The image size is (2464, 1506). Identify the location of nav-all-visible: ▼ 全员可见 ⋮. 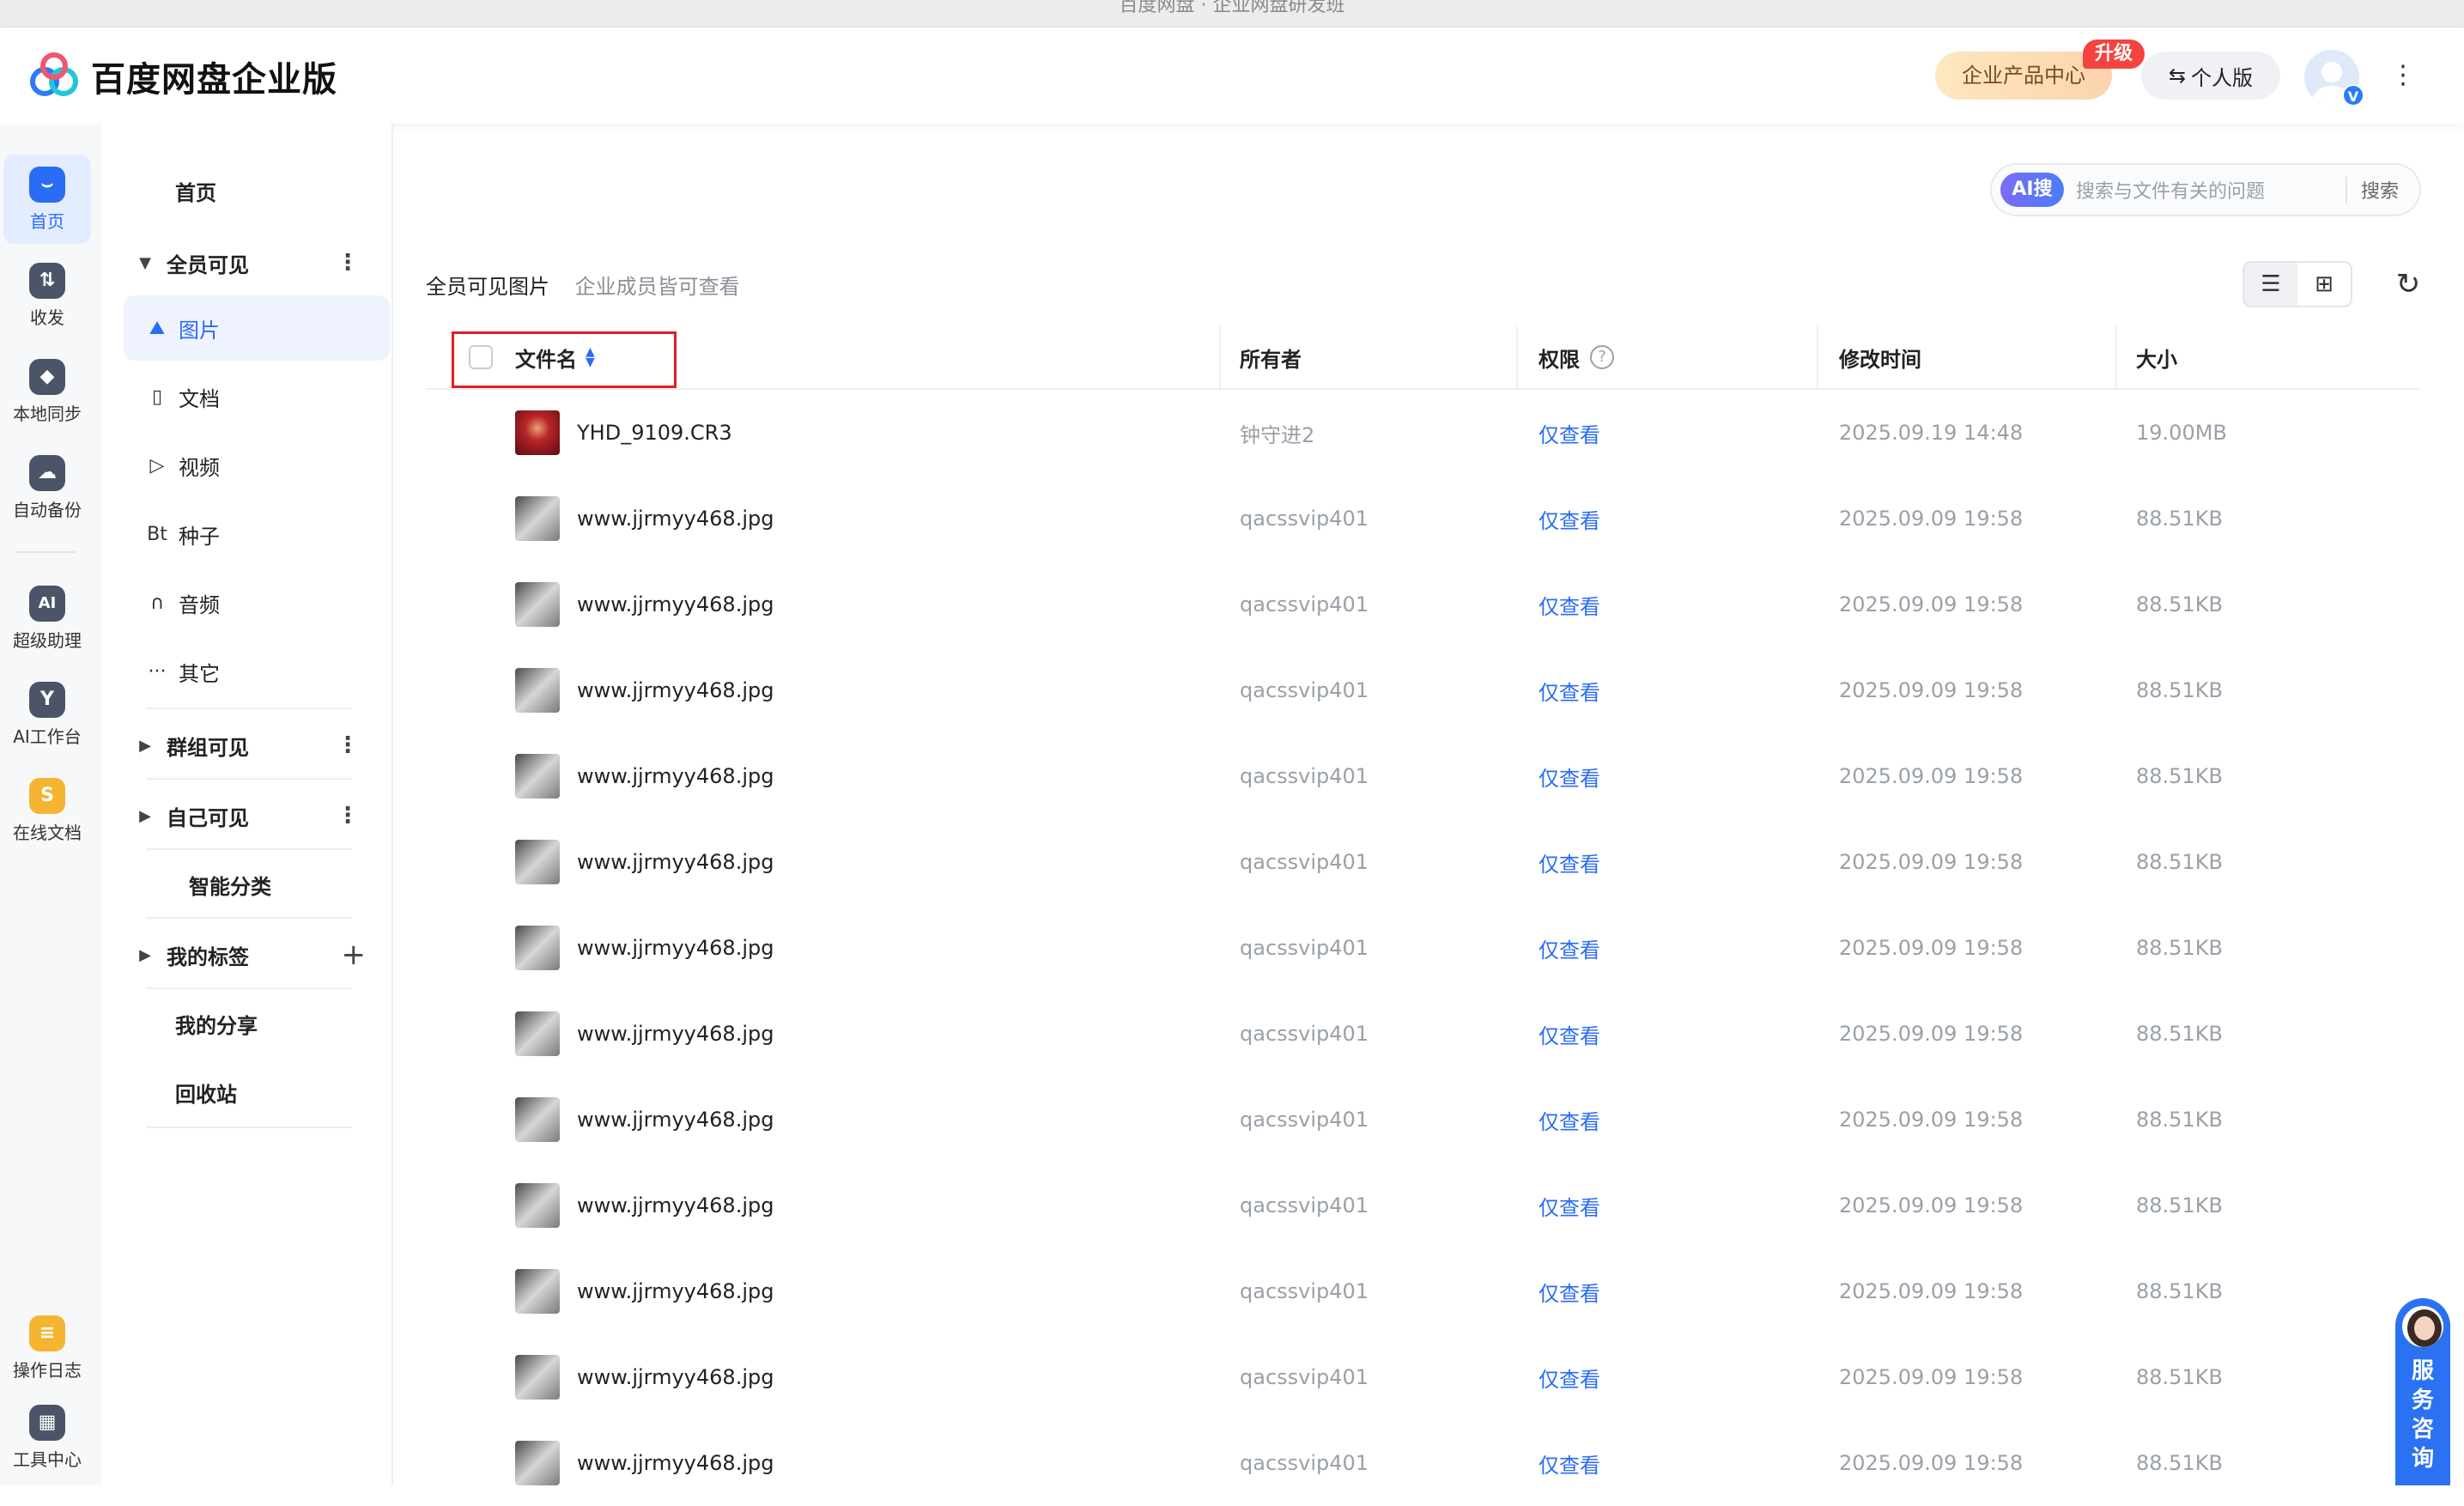
(257, 263).